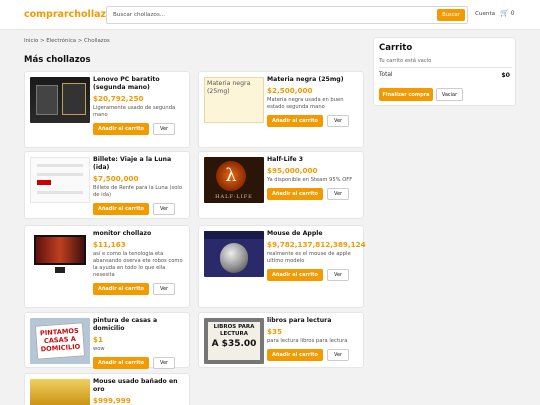 This screenshot has width=540, height=405. I want to click on product-image: LIBROS PARA LECTURA A $35.00, so click(234, 341).